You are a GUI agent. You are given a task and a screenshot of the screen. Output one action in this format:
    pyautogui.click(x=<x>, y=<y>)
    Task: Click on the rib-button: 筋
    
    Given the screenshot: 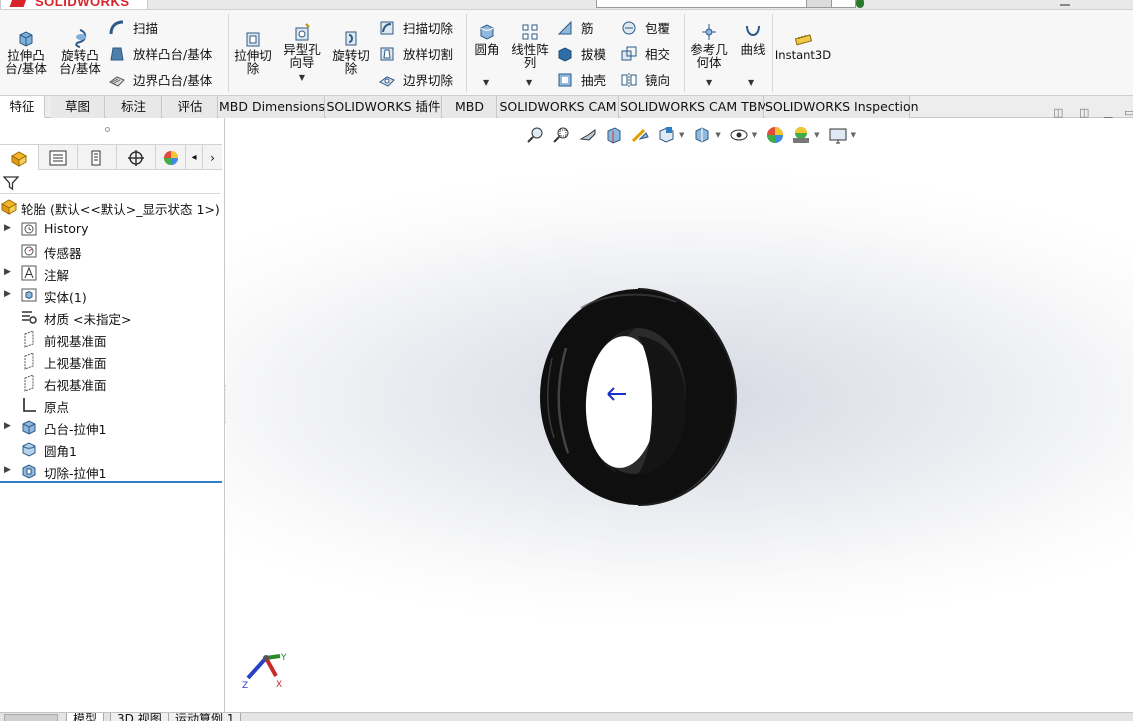 What is the action you would take?
    pyautogui.click(x=575, y=27)
    